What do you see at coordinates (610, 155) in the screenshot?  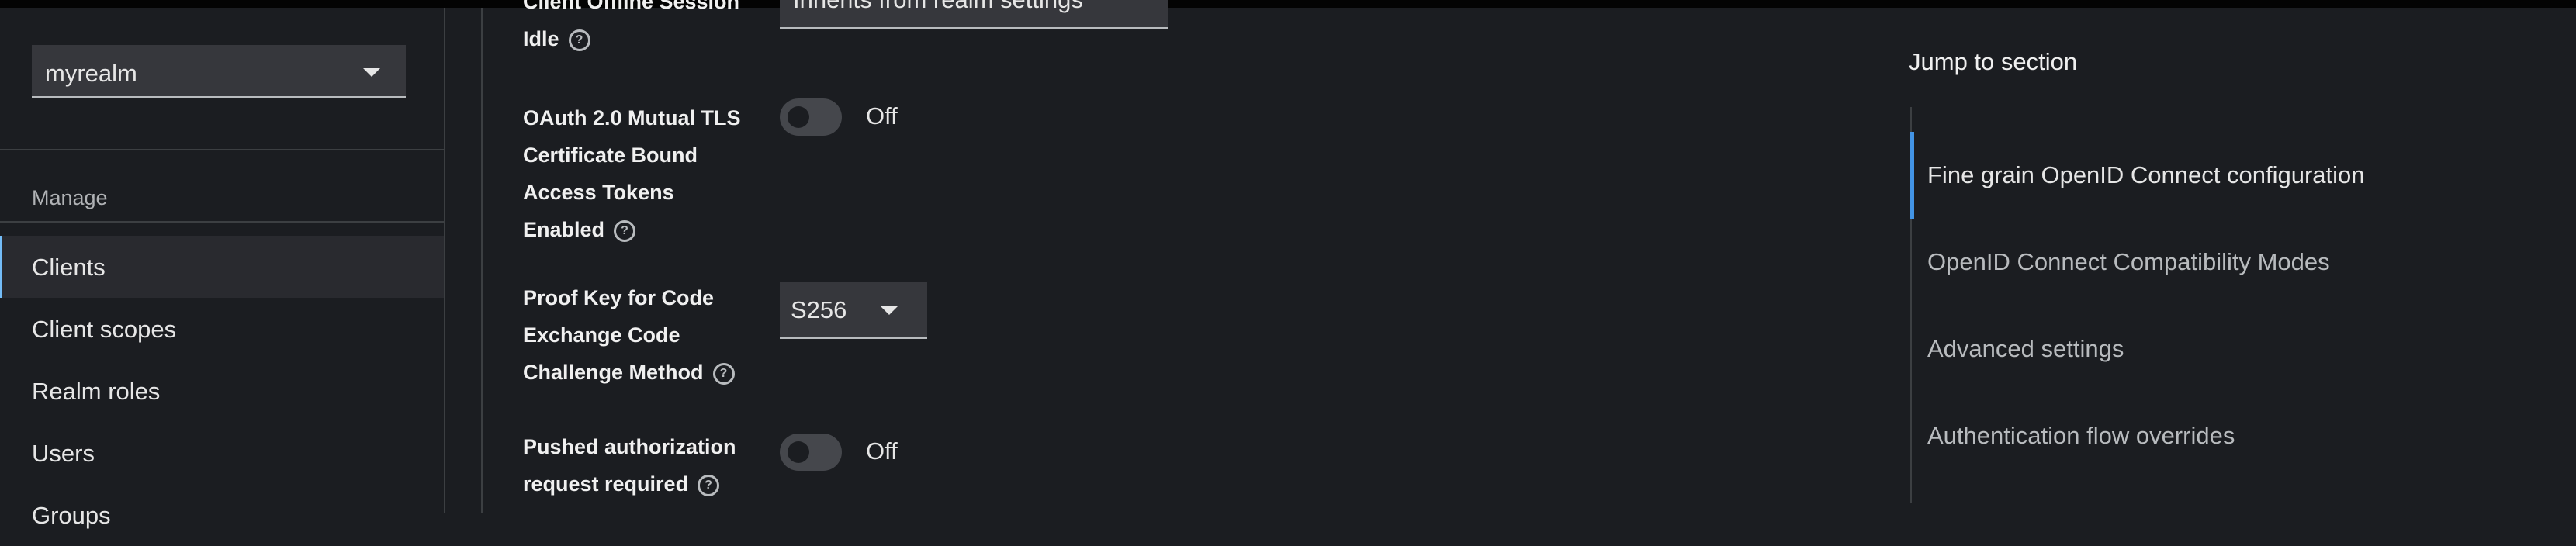 I see `label-line: Certificate Bound` at bounding box center [610, 155].